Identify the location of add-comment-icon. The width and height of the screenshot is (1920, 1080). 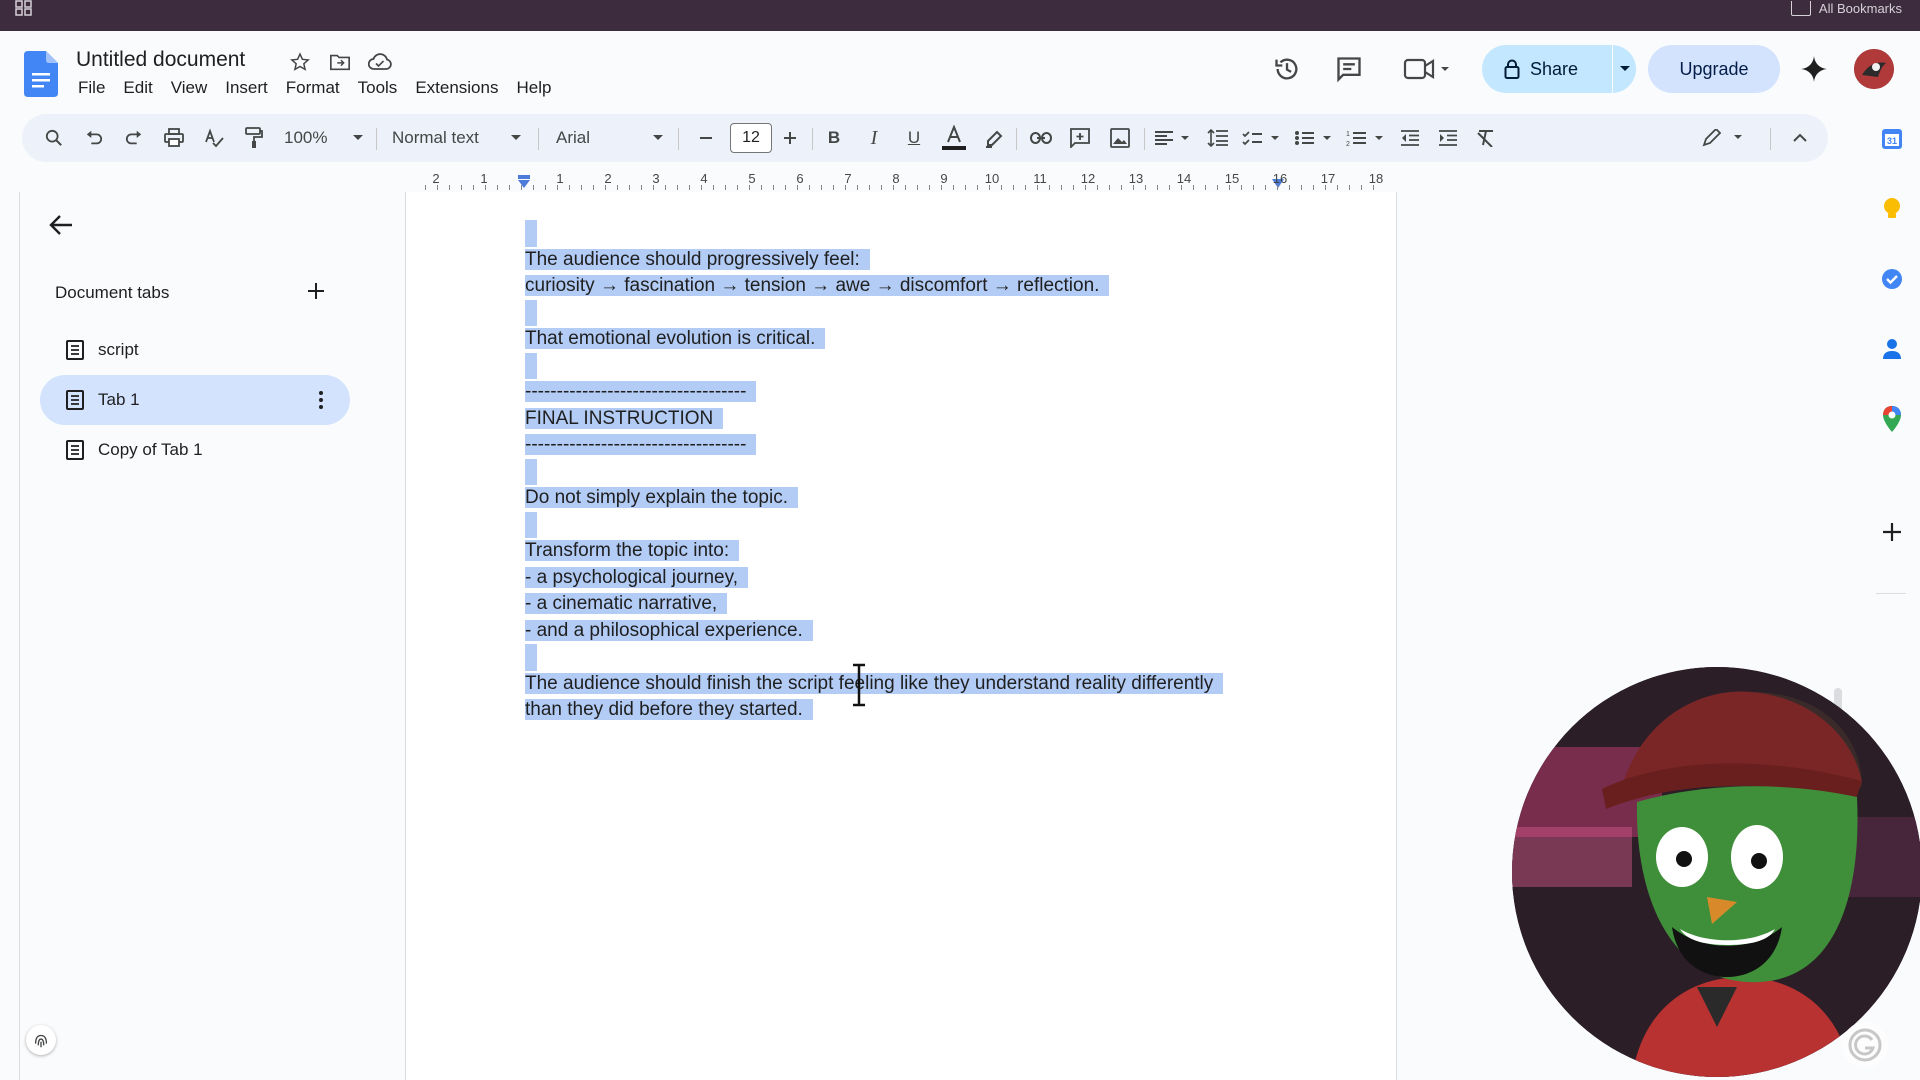
(1080, 138).